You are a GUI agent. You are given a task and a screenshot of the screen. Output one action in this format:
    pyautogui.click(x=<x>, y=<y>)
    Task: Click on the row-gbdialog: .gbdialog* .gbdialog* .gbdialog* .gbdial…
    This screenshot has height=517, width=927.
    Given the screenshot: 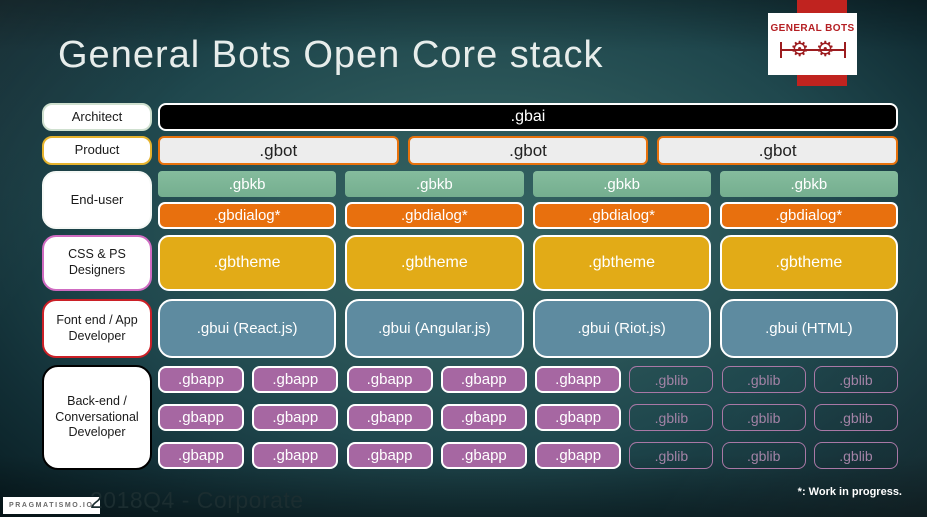 What is the action you would take?
    pyautogui.click(x=528, y=215)
    